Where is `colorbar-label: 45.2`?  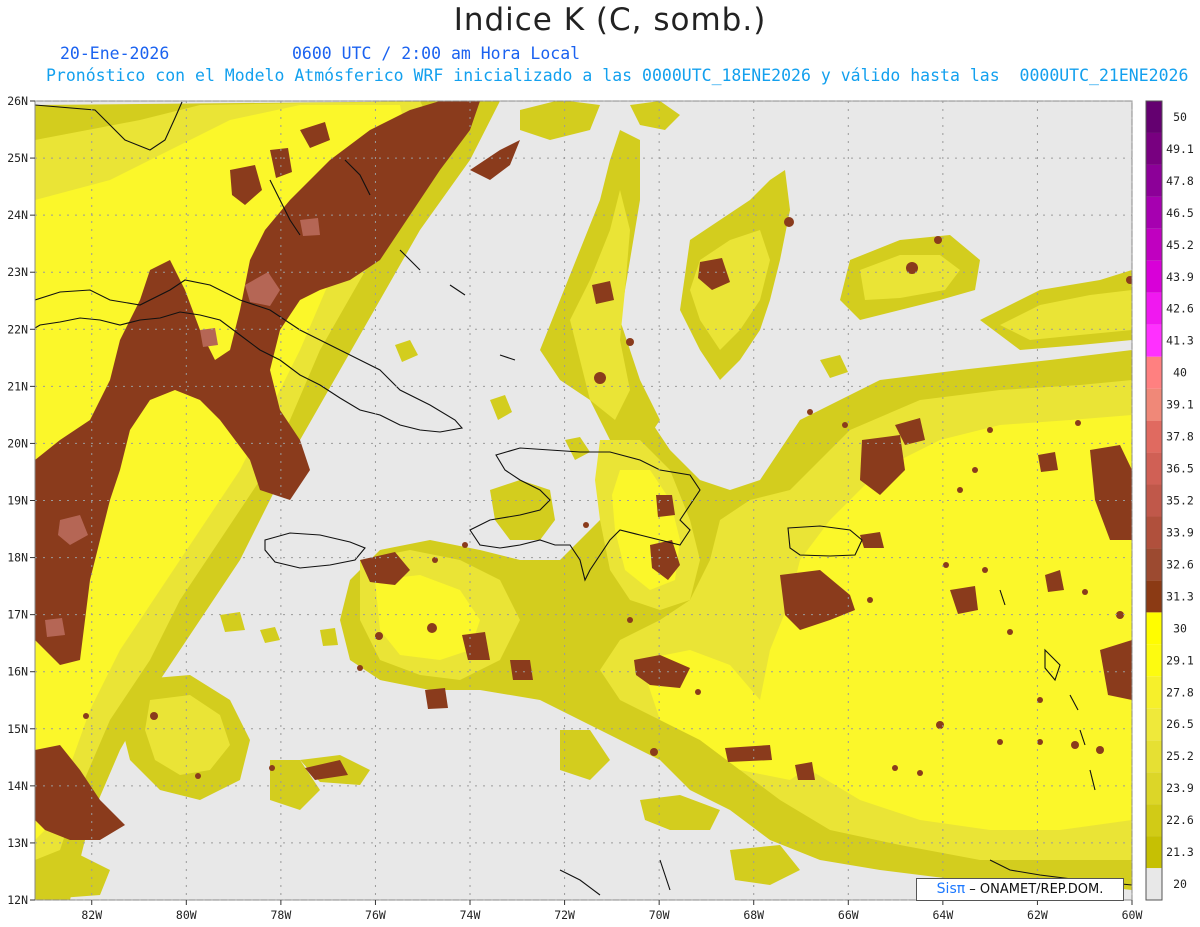 colorbar-label: 45.2 is located at coordinates (1180, 245).